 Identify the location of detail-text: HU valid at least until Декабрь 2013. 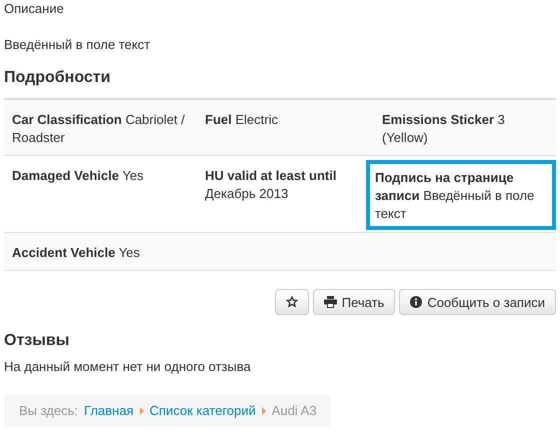
(271, 185).